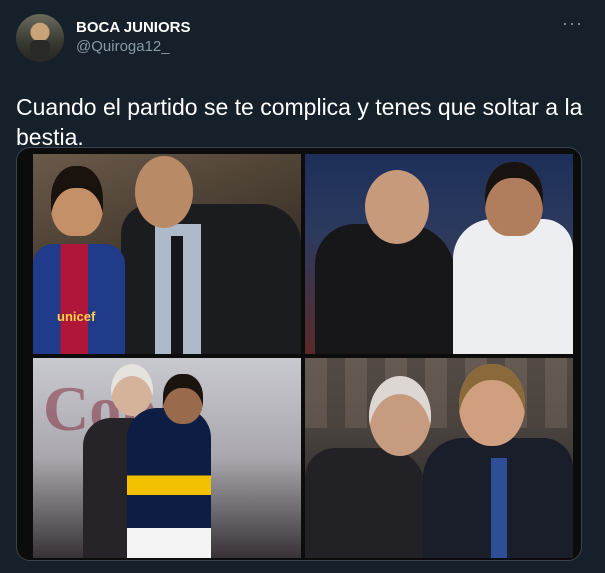 This screenshot has width=605, height=573. I want to click on figure-president, so click(365, 503).